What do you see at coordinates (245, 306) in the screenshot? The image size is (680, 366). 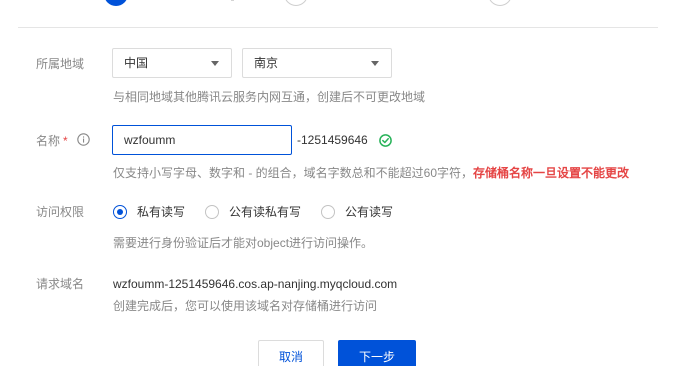 I see `request-domain-hint: 创建完成后，您可以使用该域名对存储桶进行访问` at bounding box center [245, 306].